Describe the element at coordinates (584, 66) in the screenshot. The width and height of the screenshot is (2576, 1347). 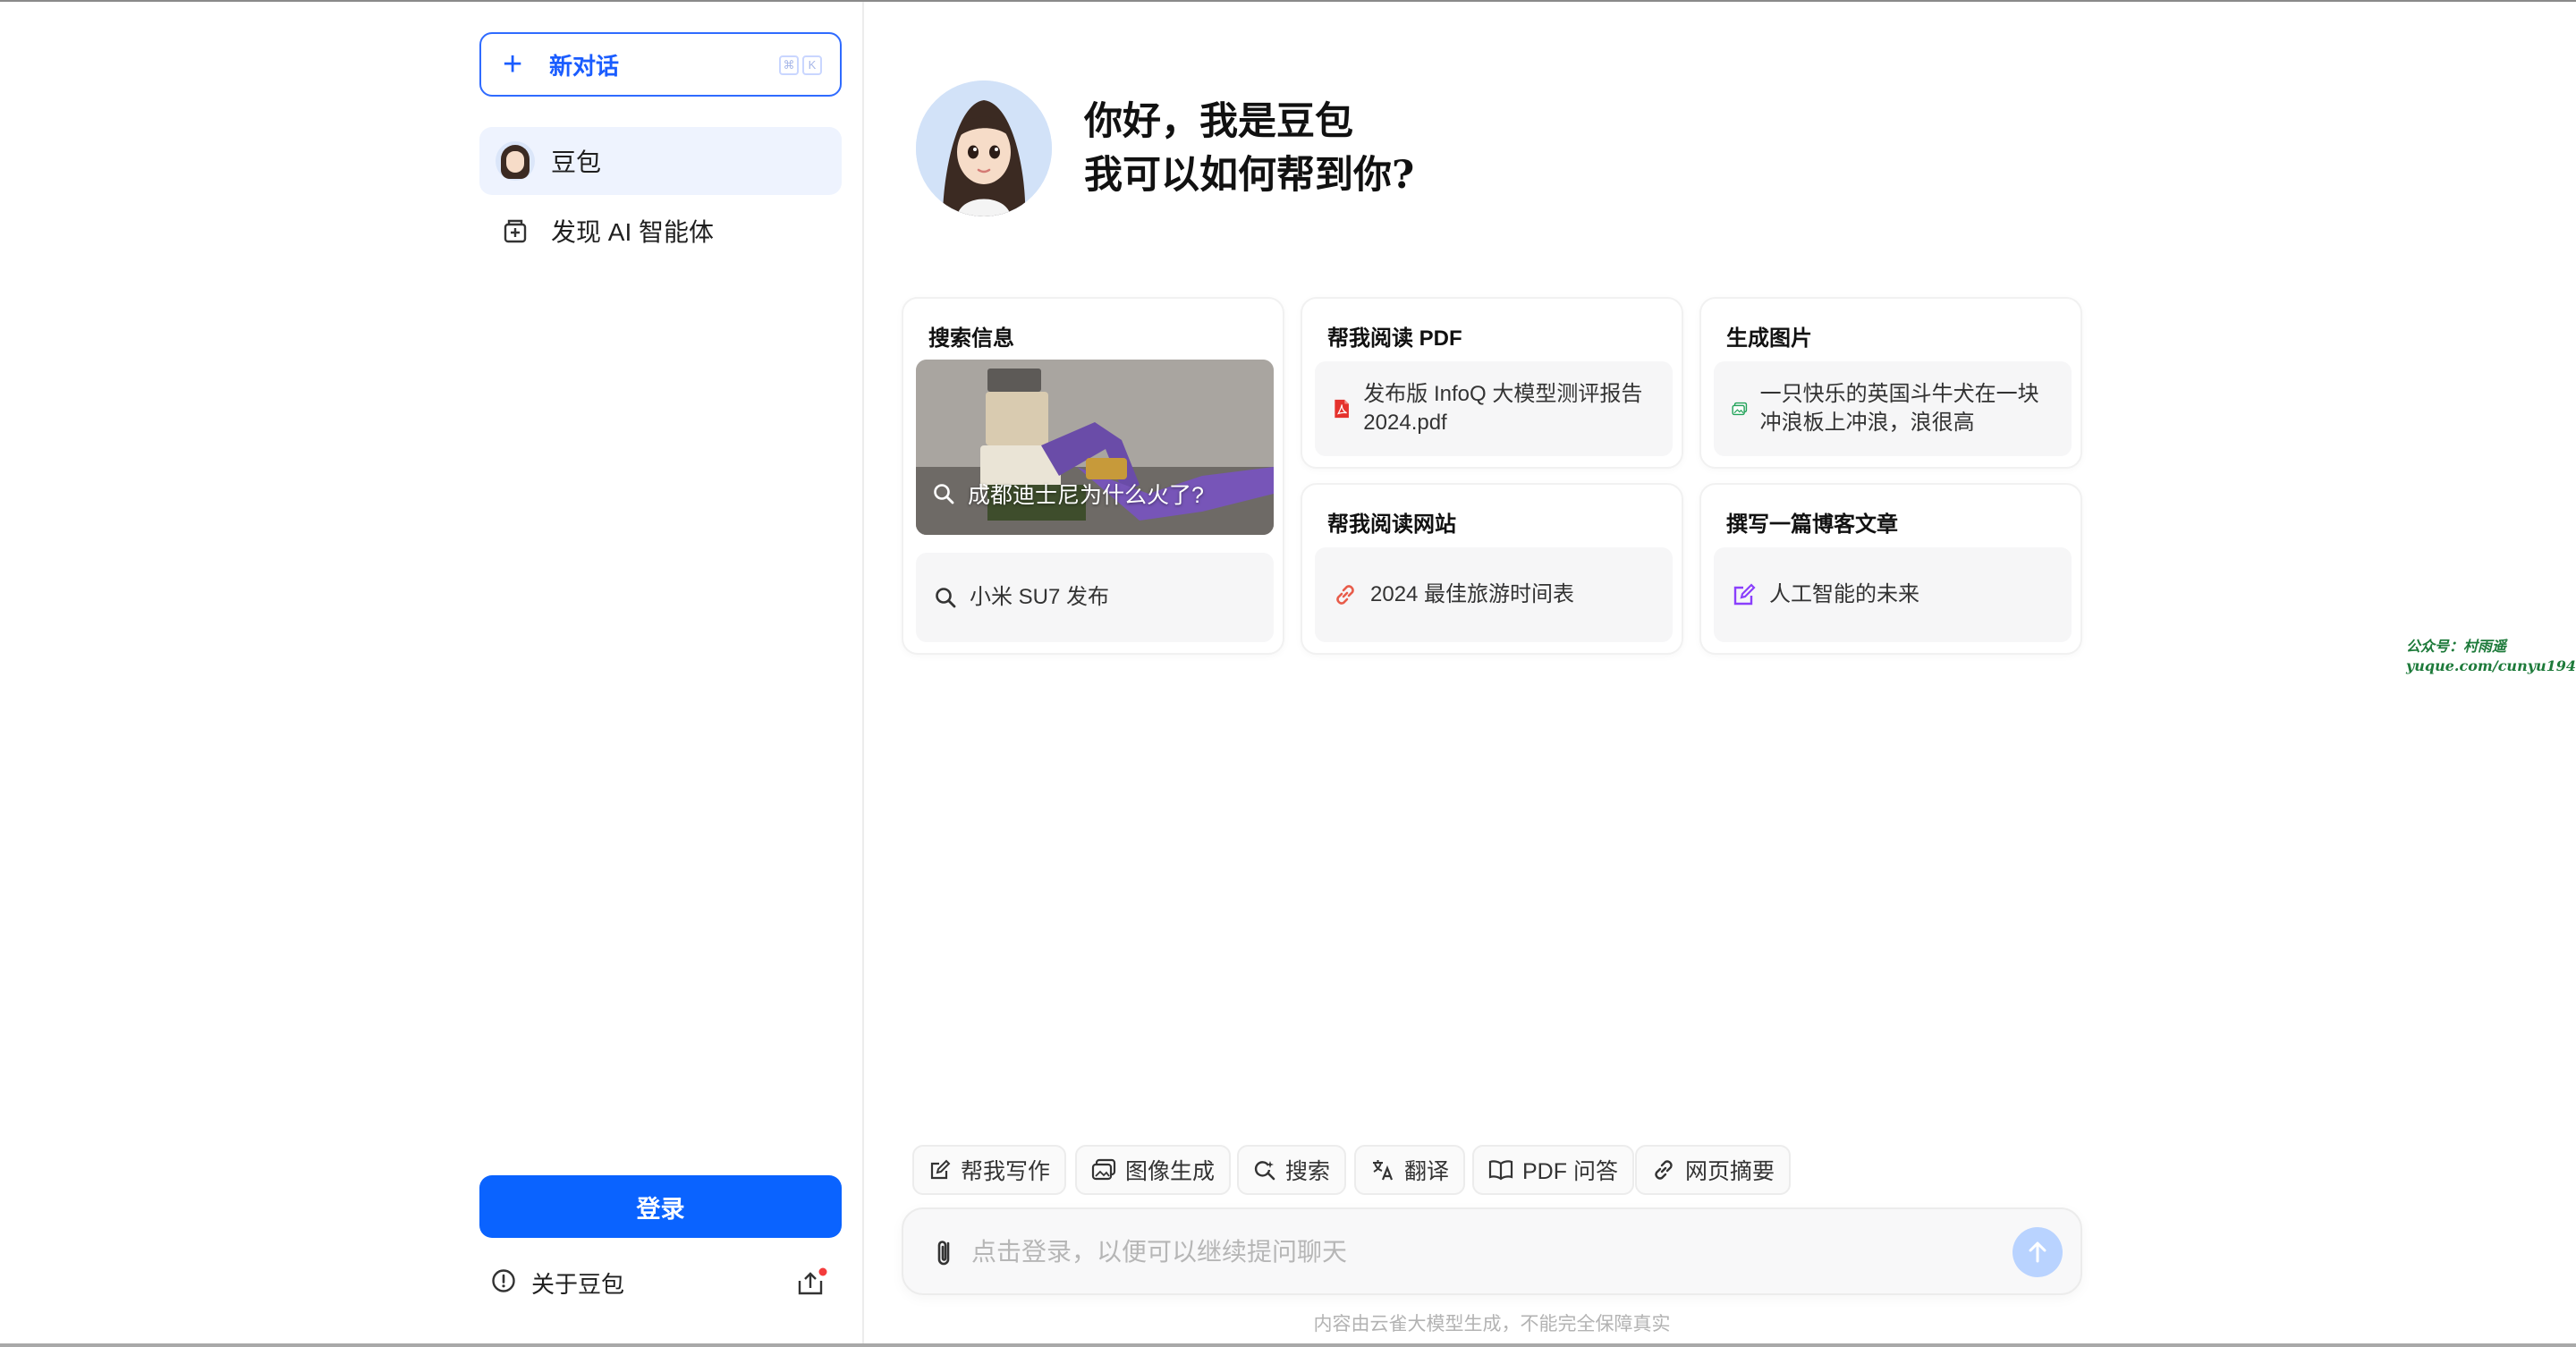
I see `new-chat-label: 新对话` at that location.